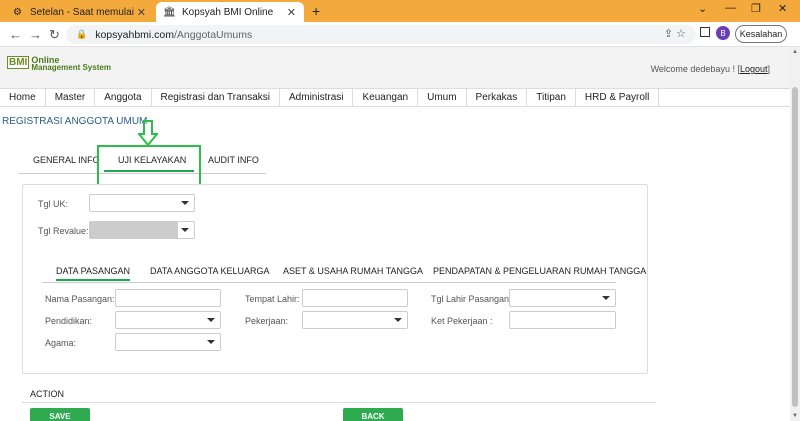 The height and width of the screenshot is (421, 800). Describe the element at coordinates (442, 97) in the screenshot. I see `nav-item-umum: Umum` at that location.